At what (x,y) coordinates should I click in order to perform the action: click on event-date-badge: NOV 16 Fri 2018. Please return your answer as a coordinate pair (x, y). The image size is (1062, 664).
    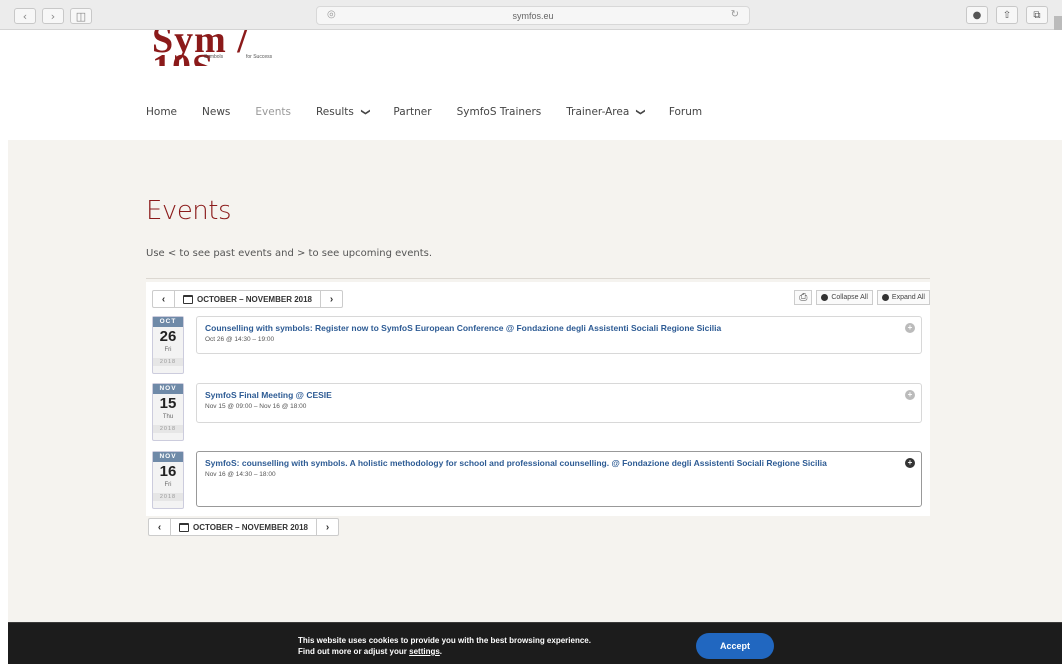
    Looking at the image, I should click on (168, 480).